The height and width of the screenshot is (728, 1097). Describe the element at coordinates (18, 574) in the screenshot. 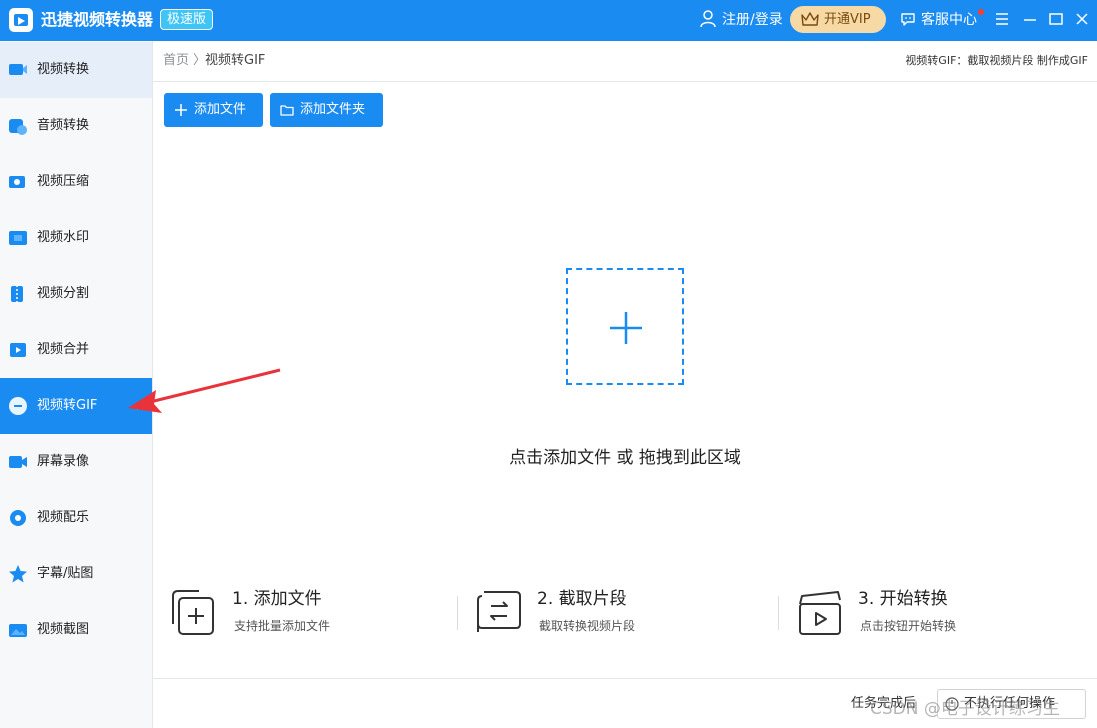

I see `subtitle-sticker-icon` at that location.